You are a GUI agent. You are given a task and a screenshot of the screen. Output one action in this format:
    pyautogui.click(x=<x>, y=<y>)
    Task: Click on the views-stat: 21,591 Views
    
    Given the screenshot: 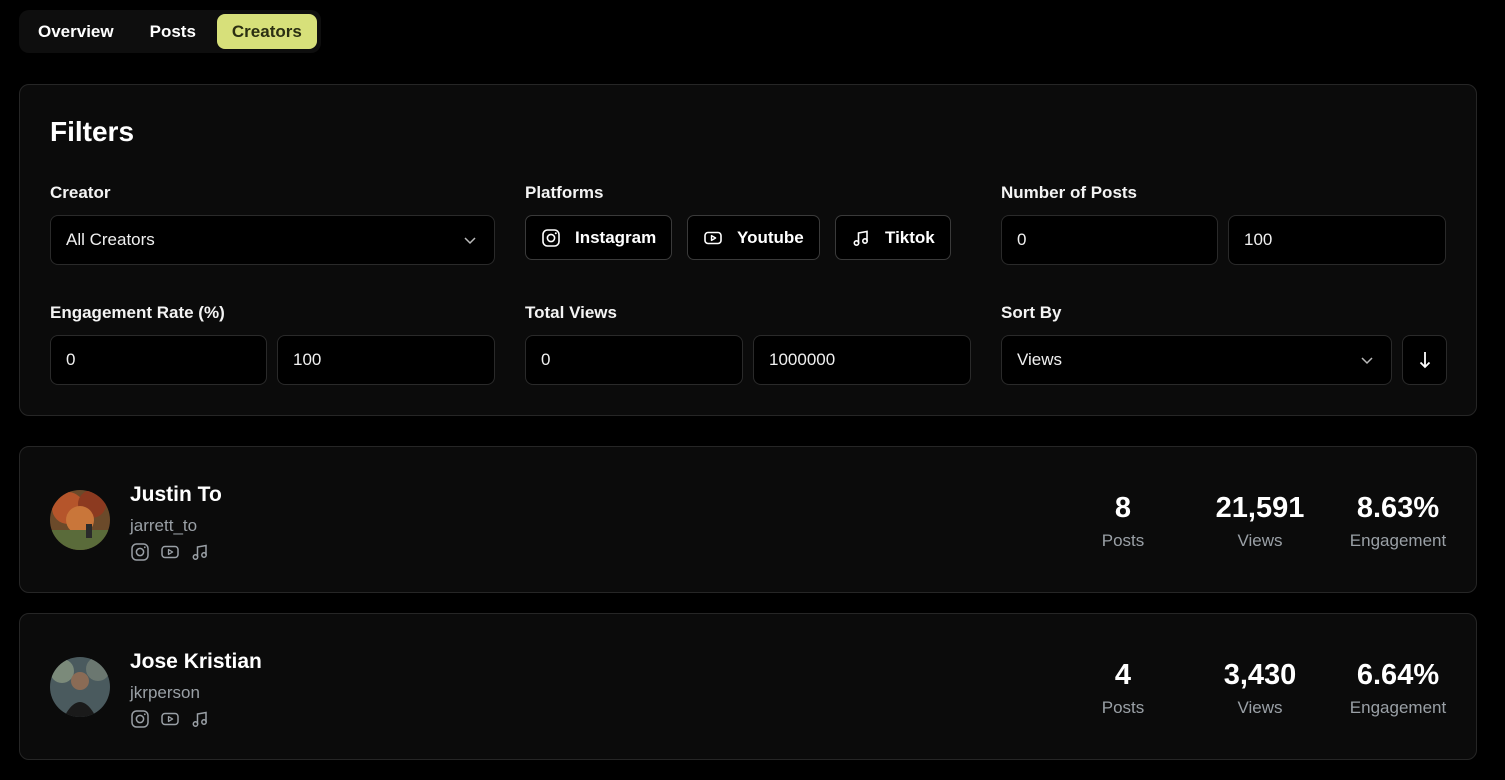 What is the action you would take?
    pyautogui.click(x=1260, y=521)
    